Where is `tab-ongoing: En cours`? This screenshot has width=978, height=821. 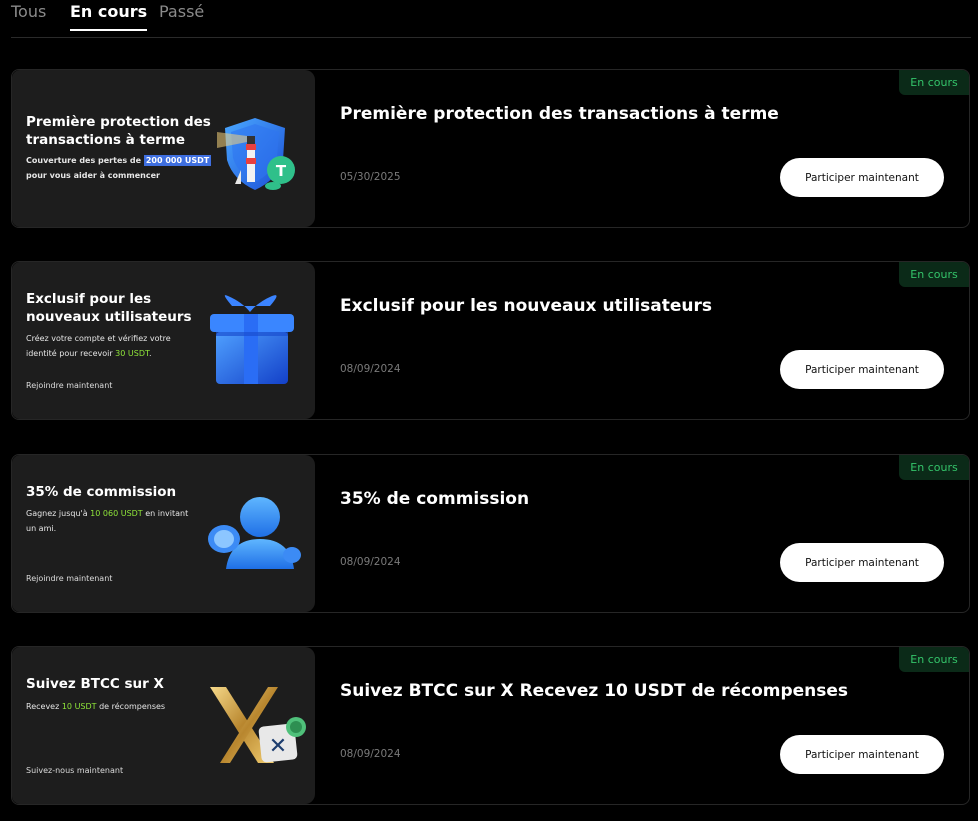
tab-ongoing: En cours is located at coordinates (109, 16).